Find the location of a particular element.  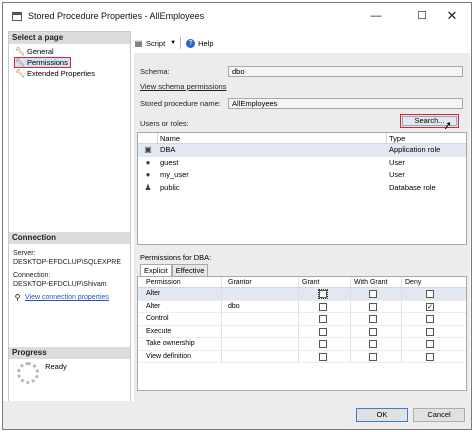

mouse-cursor-icon: ➚ is located at coordinates (448, 126).